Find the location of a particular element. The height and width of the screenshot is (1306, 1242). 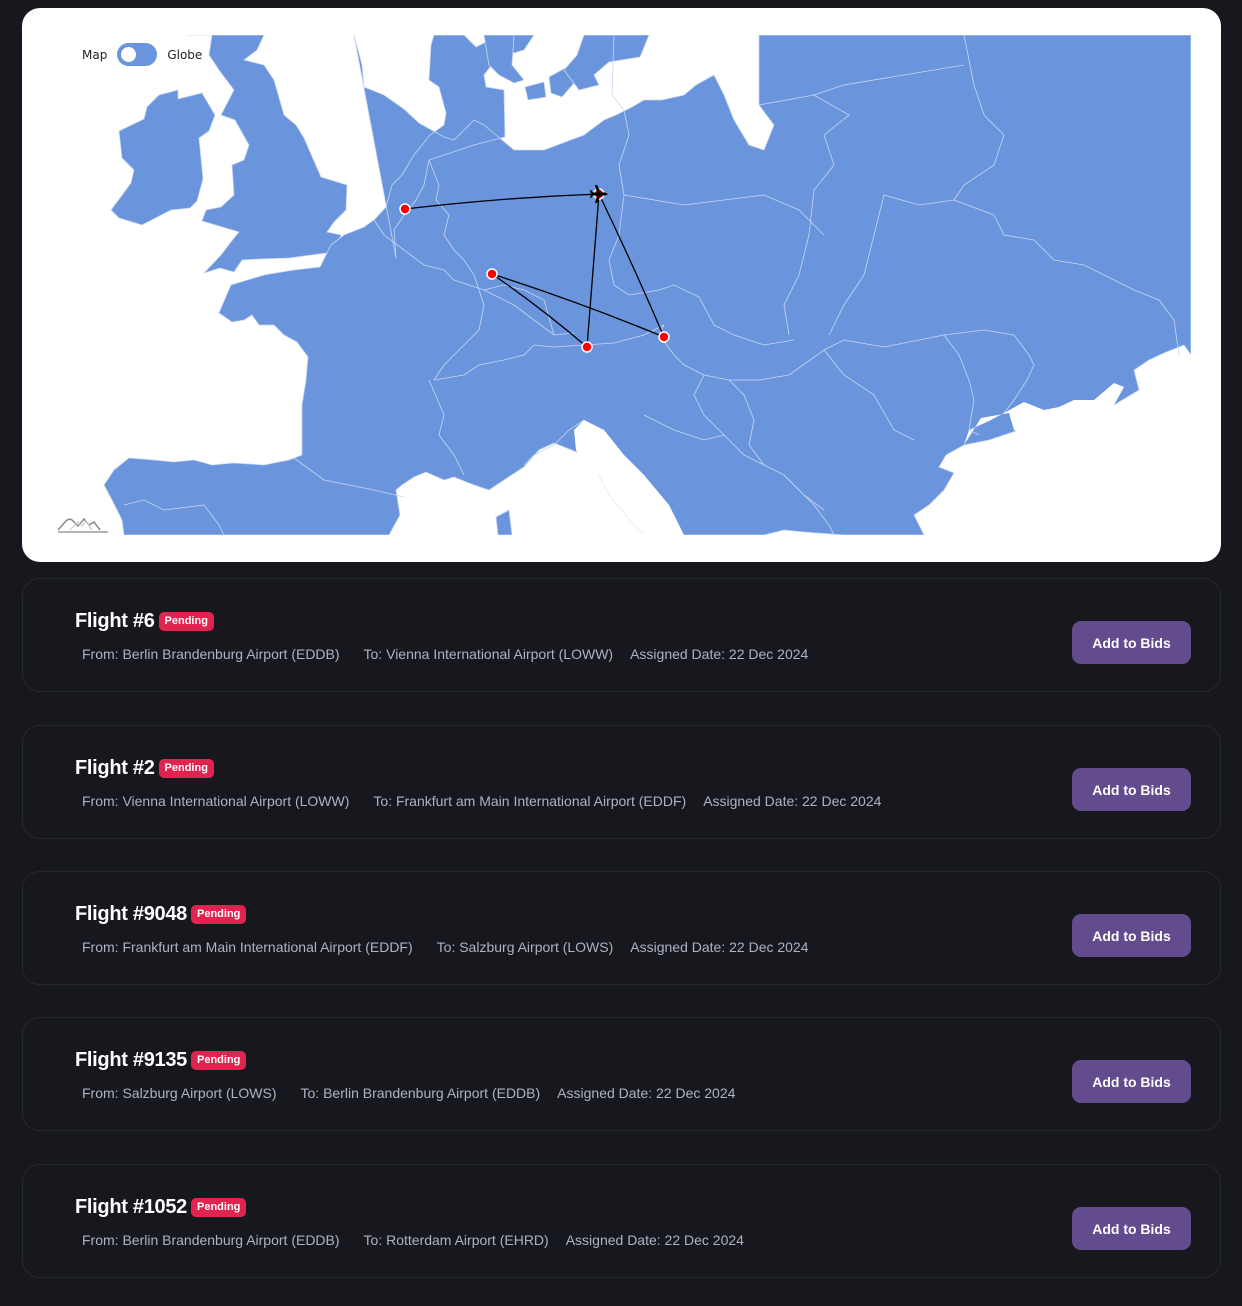

flight-title: Flight #9135 is located at coordinates (131, 1060).